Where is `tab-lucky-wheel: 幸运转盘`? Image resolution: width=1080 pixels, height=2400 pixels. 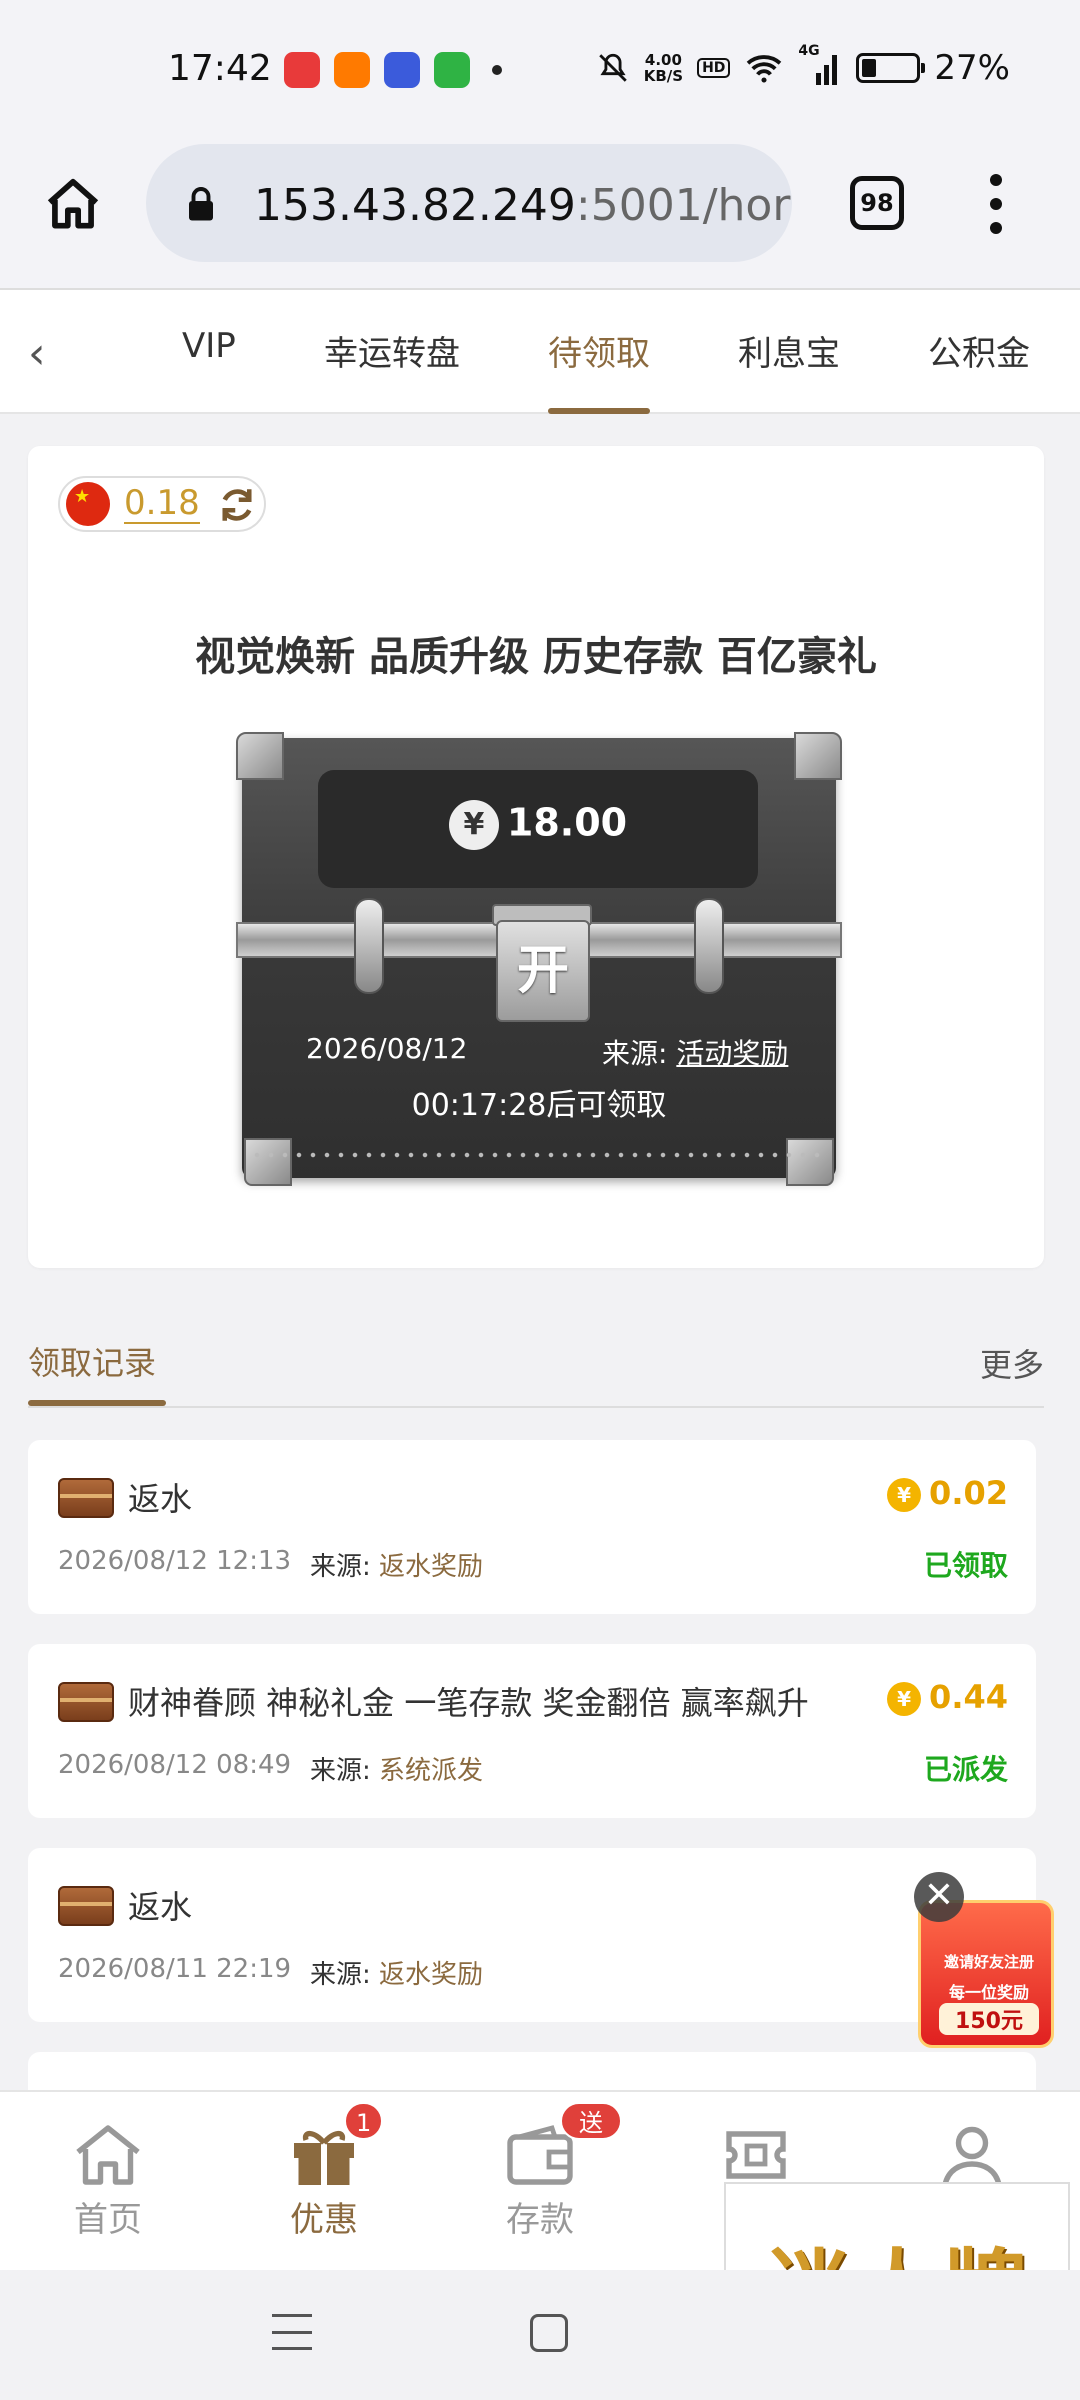
tab-lucky-wheel: 幸运转盘 is located at coordinates (392, 350).